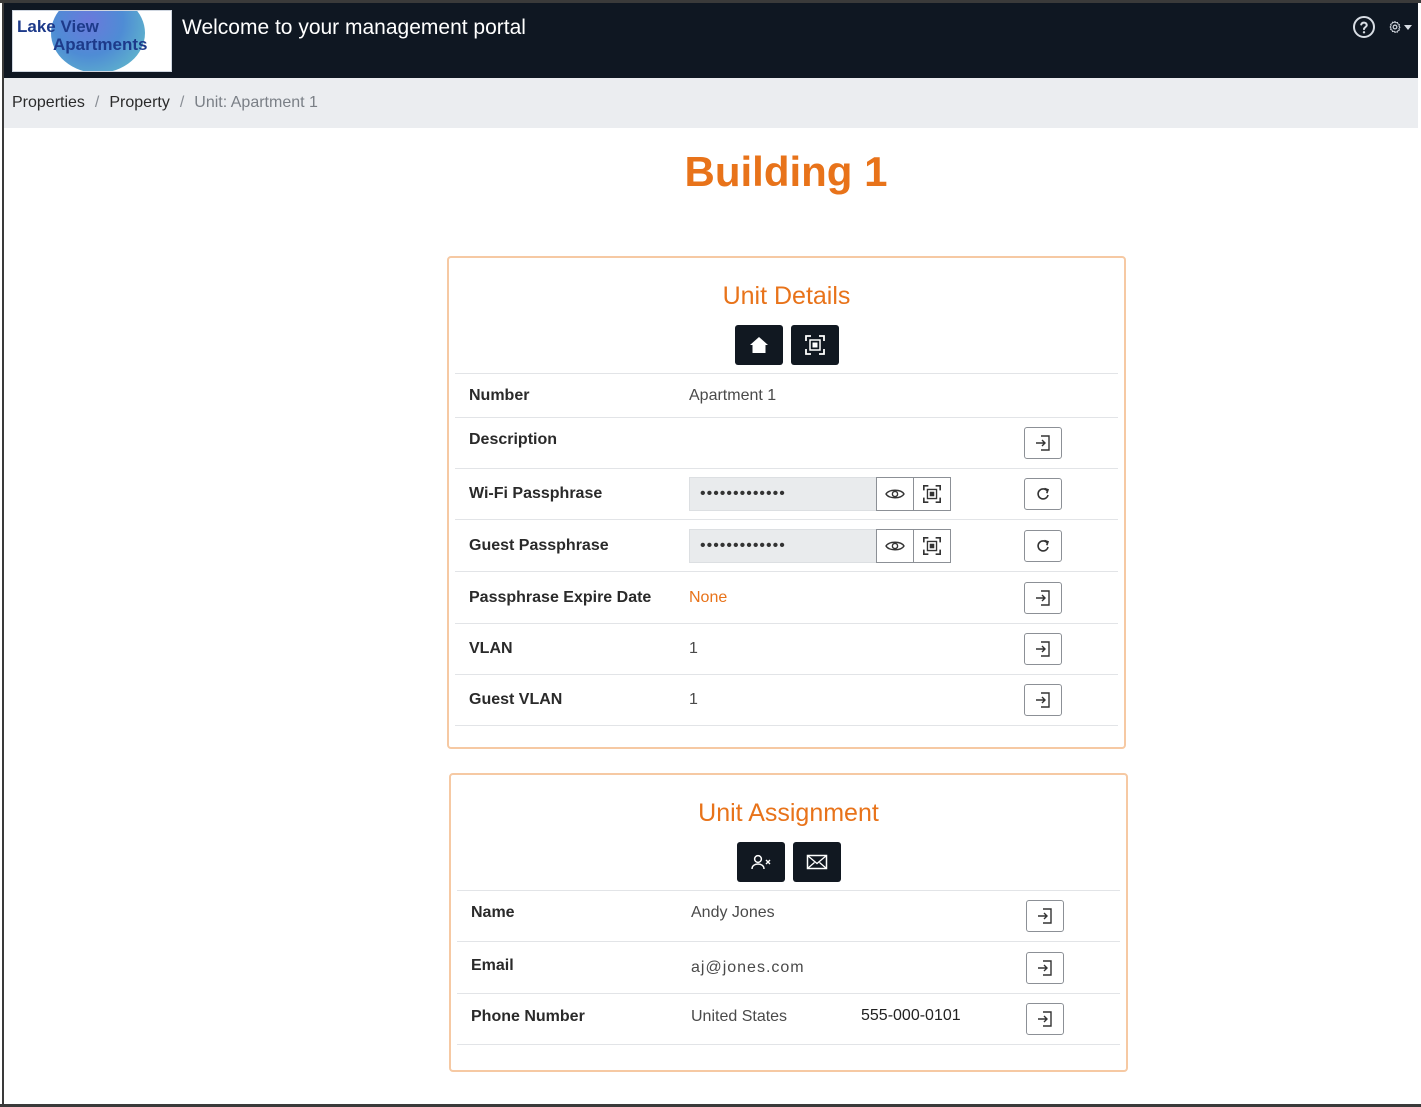 The height and width of the screenshot is (1107, 1421). What do you see at coordinates (788, 915) in the screenshot?
I see `row-name: Name Andy Jones` at bounding box center [788, 915].